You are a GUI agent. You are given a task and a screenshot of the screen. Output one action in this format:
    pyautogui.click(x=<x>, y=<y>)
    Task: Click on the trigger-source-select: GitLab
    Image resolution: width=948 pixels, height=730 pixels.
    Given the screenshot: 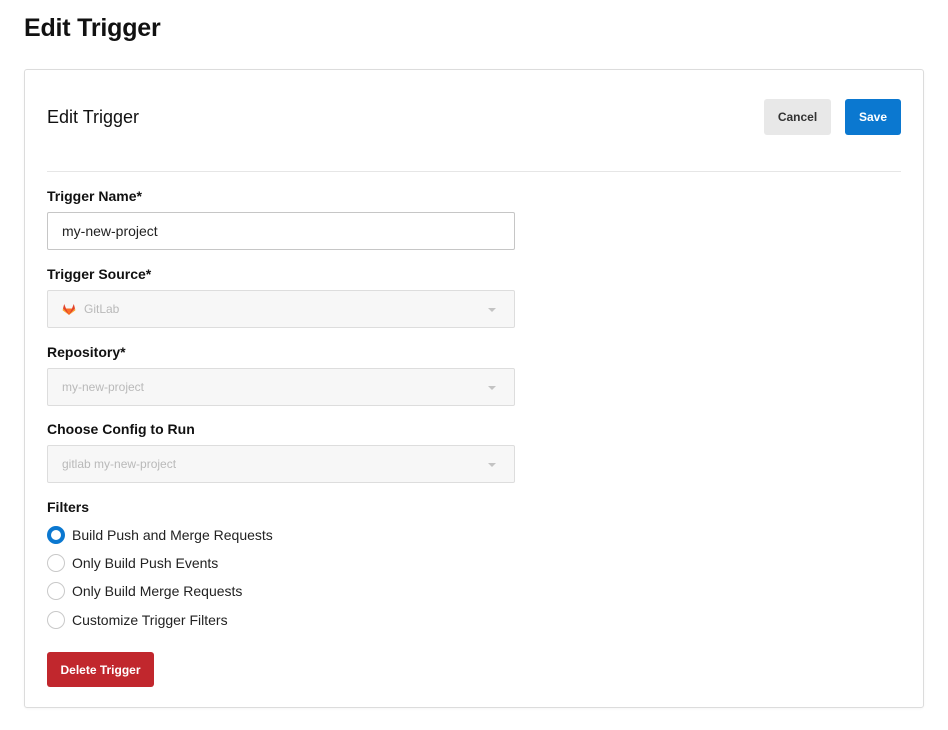 What is the action you would take?
    pyautogui.click(x=281, y=309)
    